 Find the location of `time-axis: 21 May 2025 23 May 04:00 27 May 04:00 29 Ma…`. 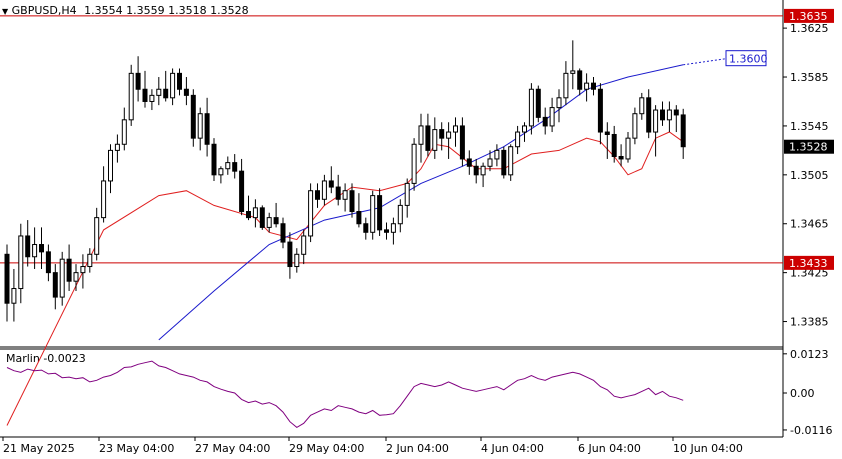

time-axis: 21 May 2025 23 May 04:00 27 May 04:00 29 Ma… is located at coordinates (372, 446).